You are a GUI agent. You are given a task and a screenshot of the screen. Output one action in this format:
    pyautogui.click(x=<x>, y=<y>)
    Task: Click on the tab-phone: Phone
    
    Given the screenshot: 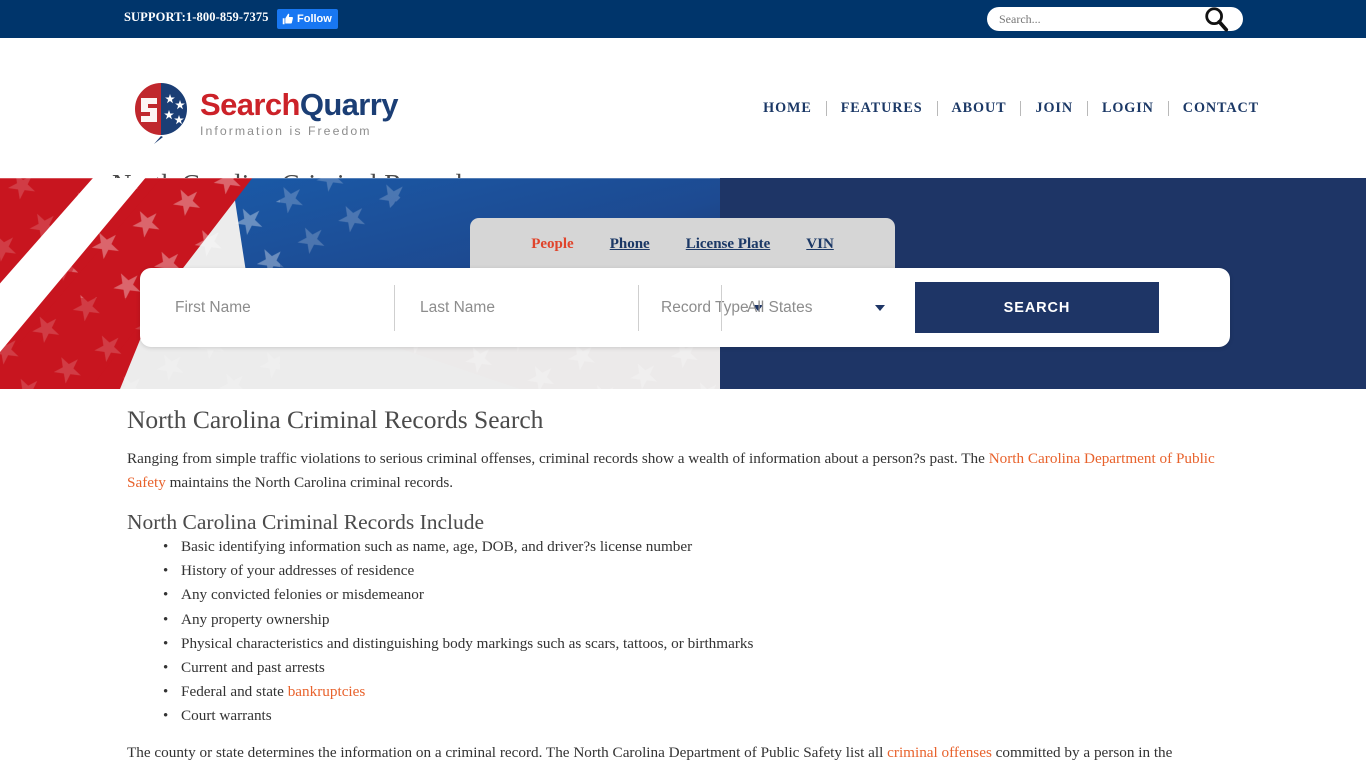 What is the action you would take?
    pyautogui.click(x=630, y=244)
    